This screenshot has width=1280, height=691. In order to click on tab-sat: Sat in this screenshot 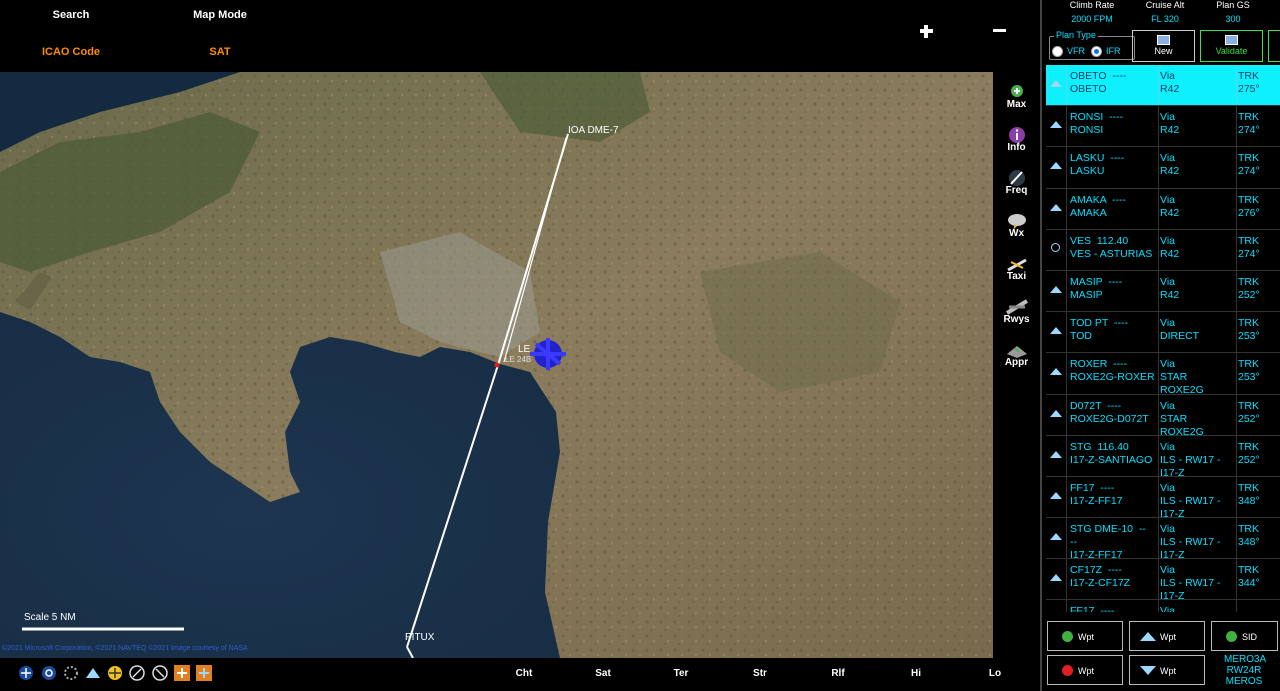, I will do `click(603, 673)`.